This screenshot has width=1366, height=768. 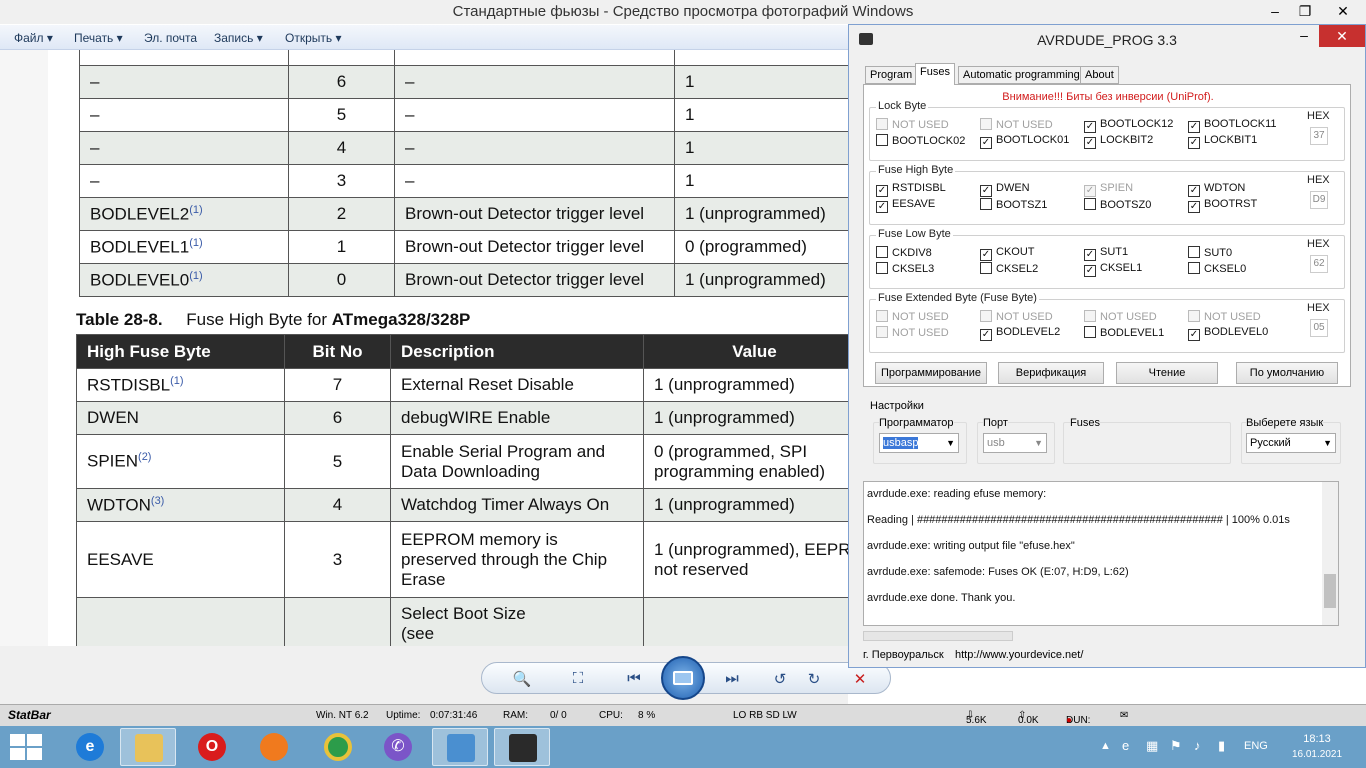 What do you see at coordinates (765, 715) in the screenshot?
I see `drive-flags: LO RB SD LW` at bounding box center [765, 715].